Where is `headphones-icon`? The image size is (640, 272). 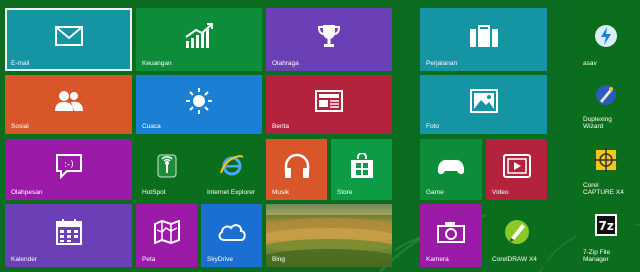
headphones-icon is located at coordinates (297, 166).